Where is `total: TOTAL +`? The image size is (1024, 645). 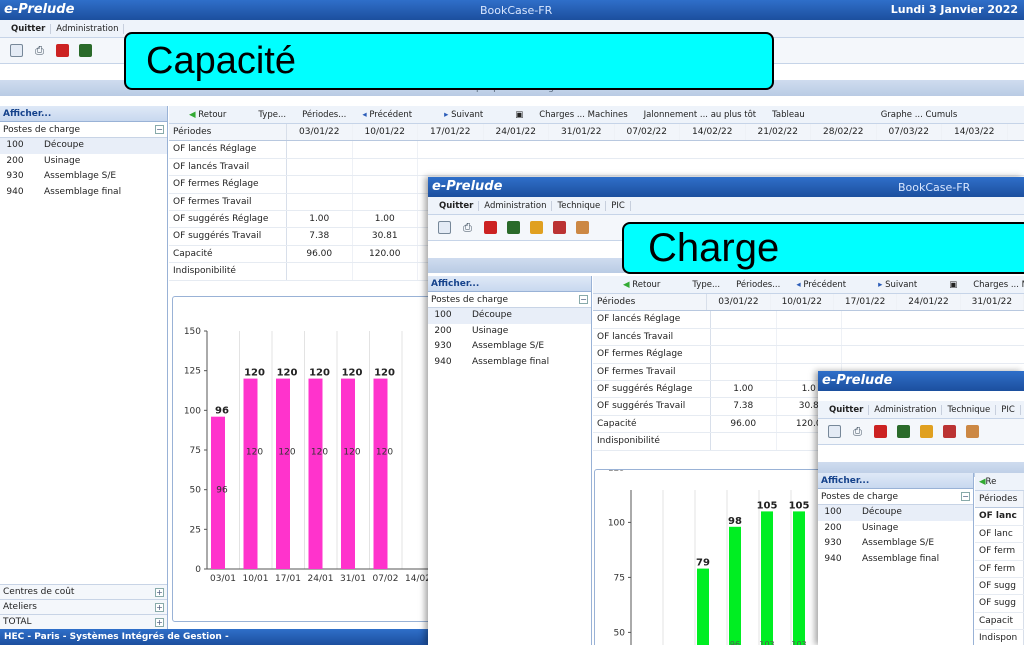
total: TOTAL + is located at coordinates (83, 621).